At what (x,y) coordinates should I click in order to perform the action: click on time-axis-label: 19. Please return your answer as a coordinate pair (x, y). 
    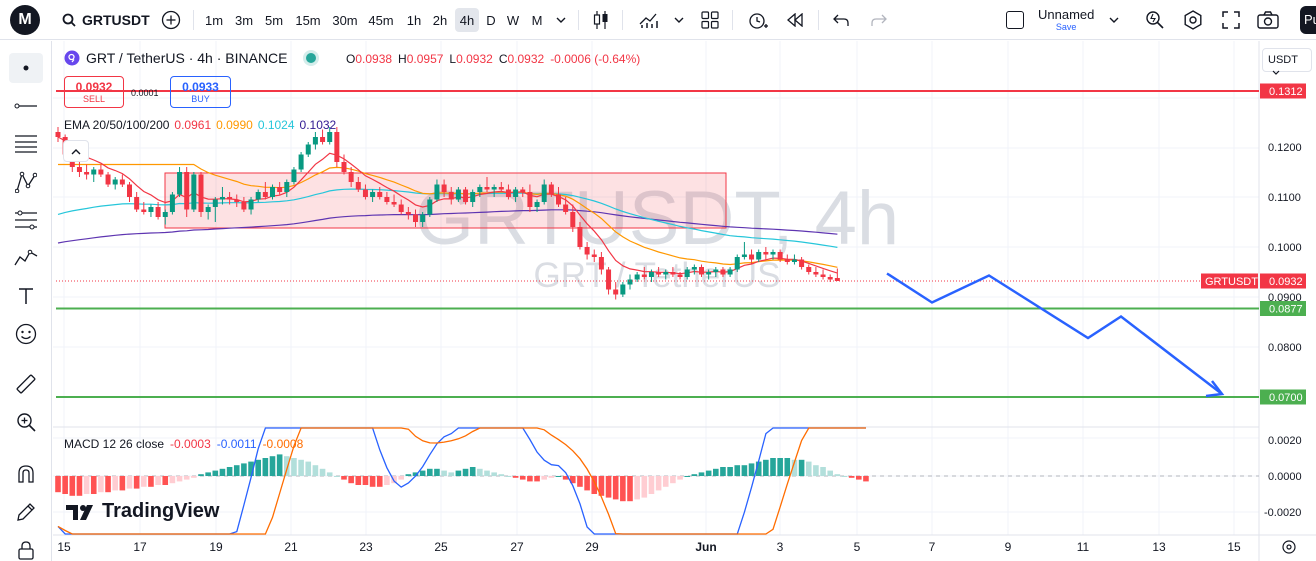
    Looking at the image, I should click on (216, 547).